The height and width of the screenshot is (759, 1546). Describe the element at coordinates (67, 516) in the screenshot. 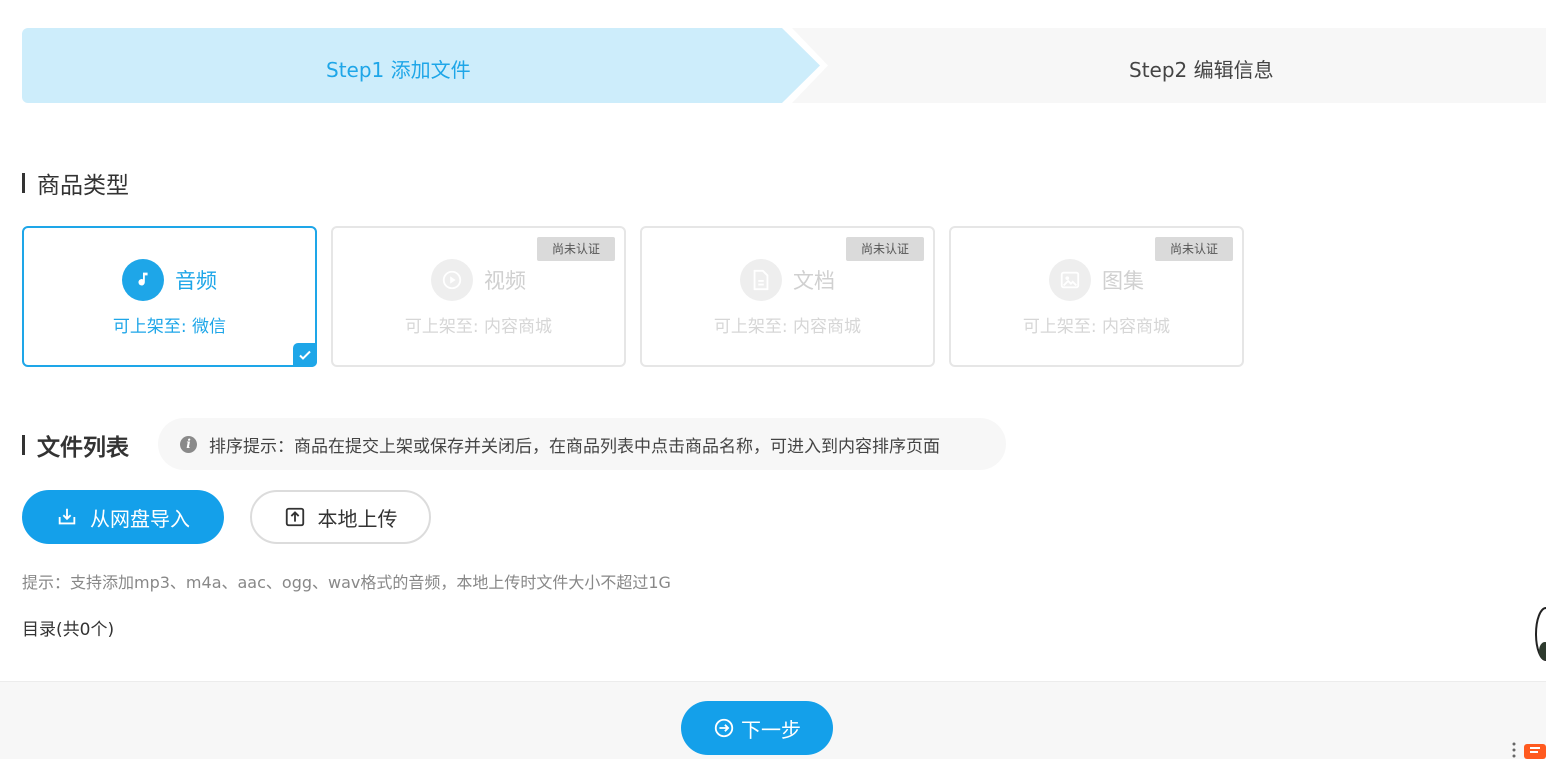

I see `download-icon` at that location.